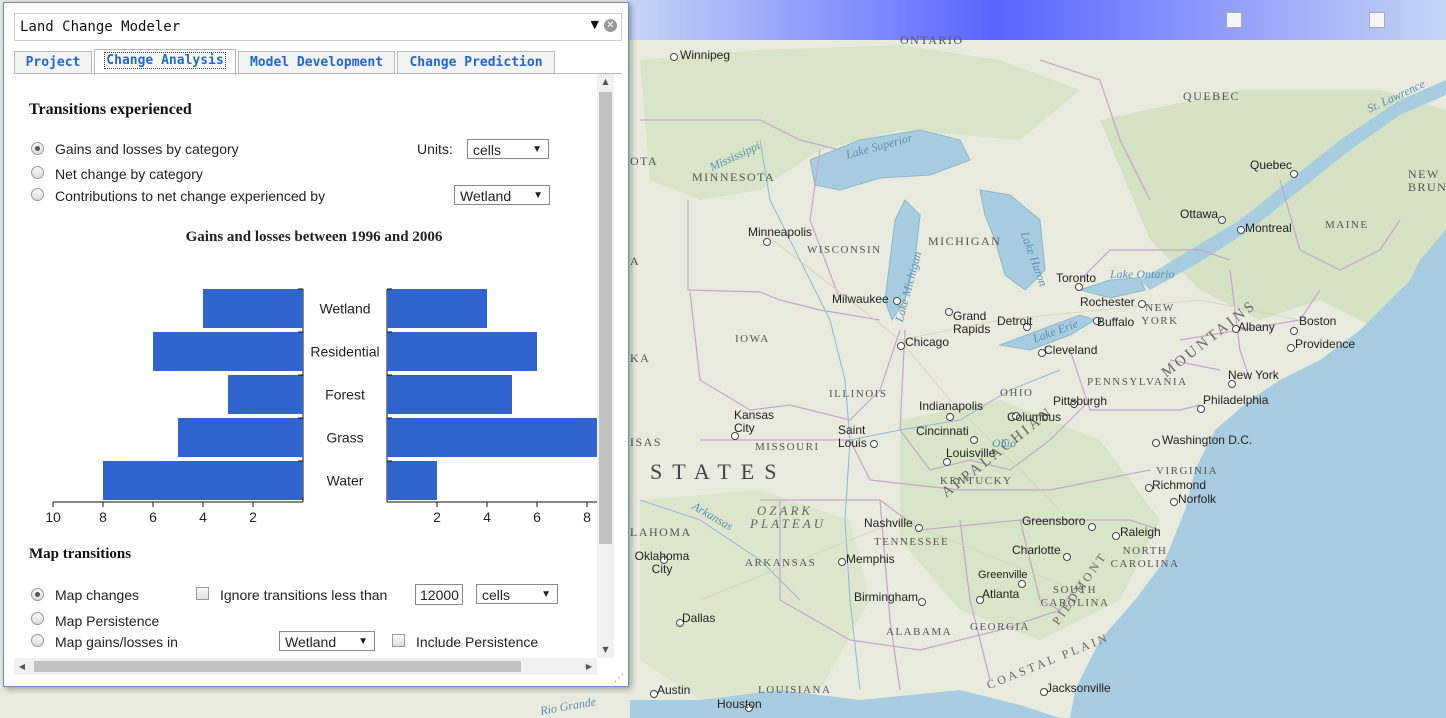 This screenshot has width=1446, height=718. I want to click on map-city: Norfolk, so click(1197, 499).